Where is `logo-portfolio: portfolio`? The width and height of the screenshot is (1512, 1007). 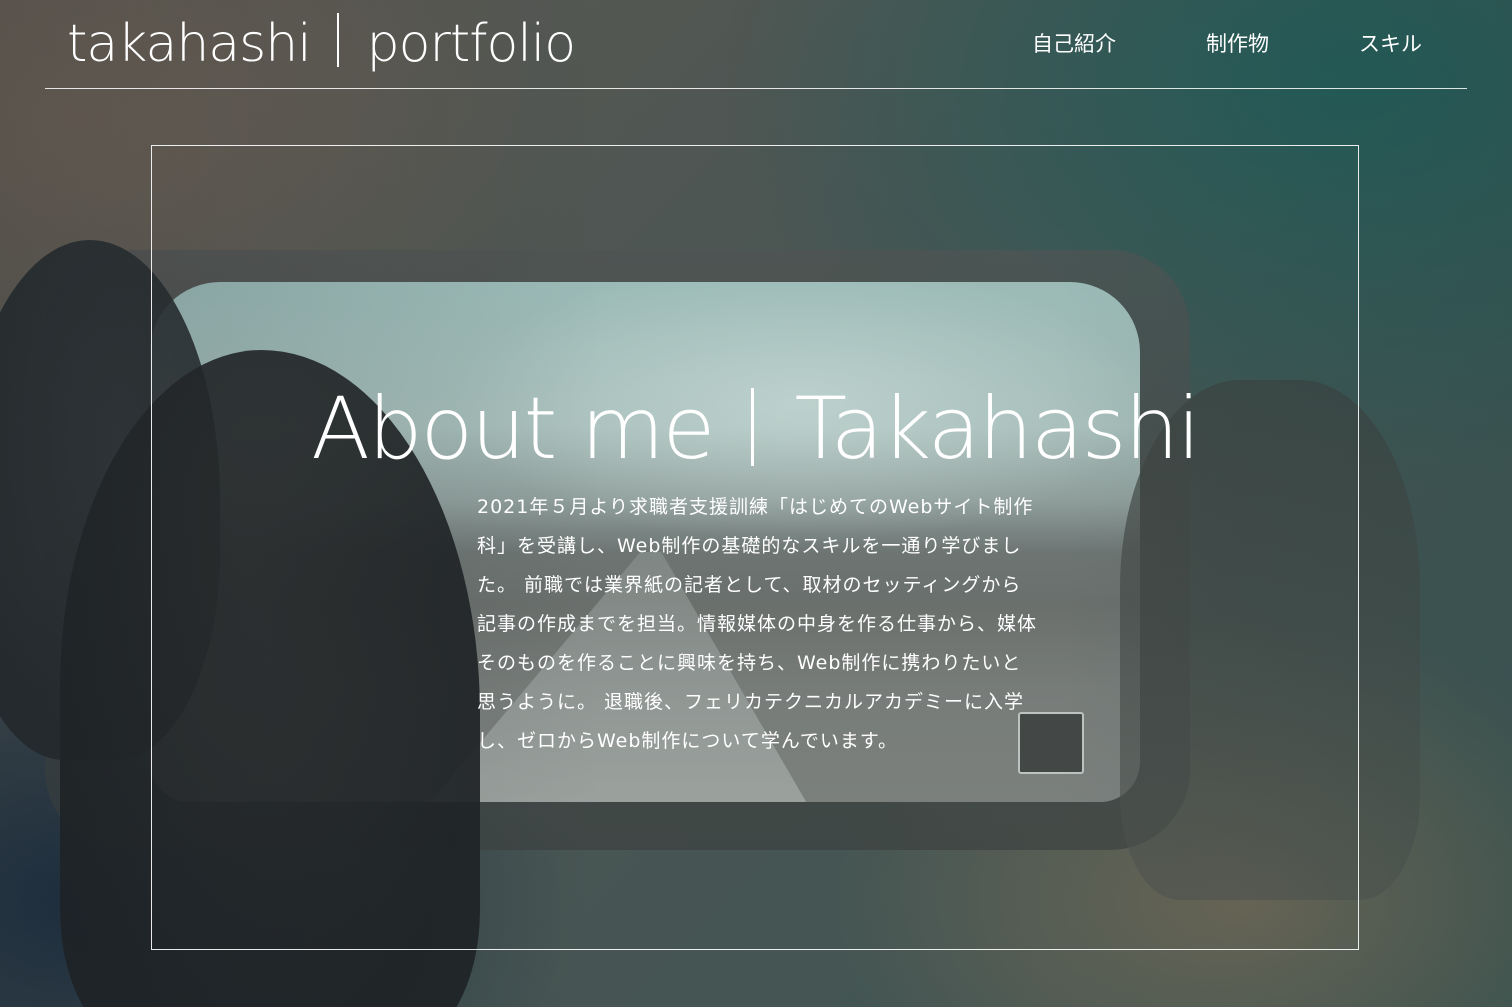 logo-portfolio: portfolio is located at coordinates (471, 44).